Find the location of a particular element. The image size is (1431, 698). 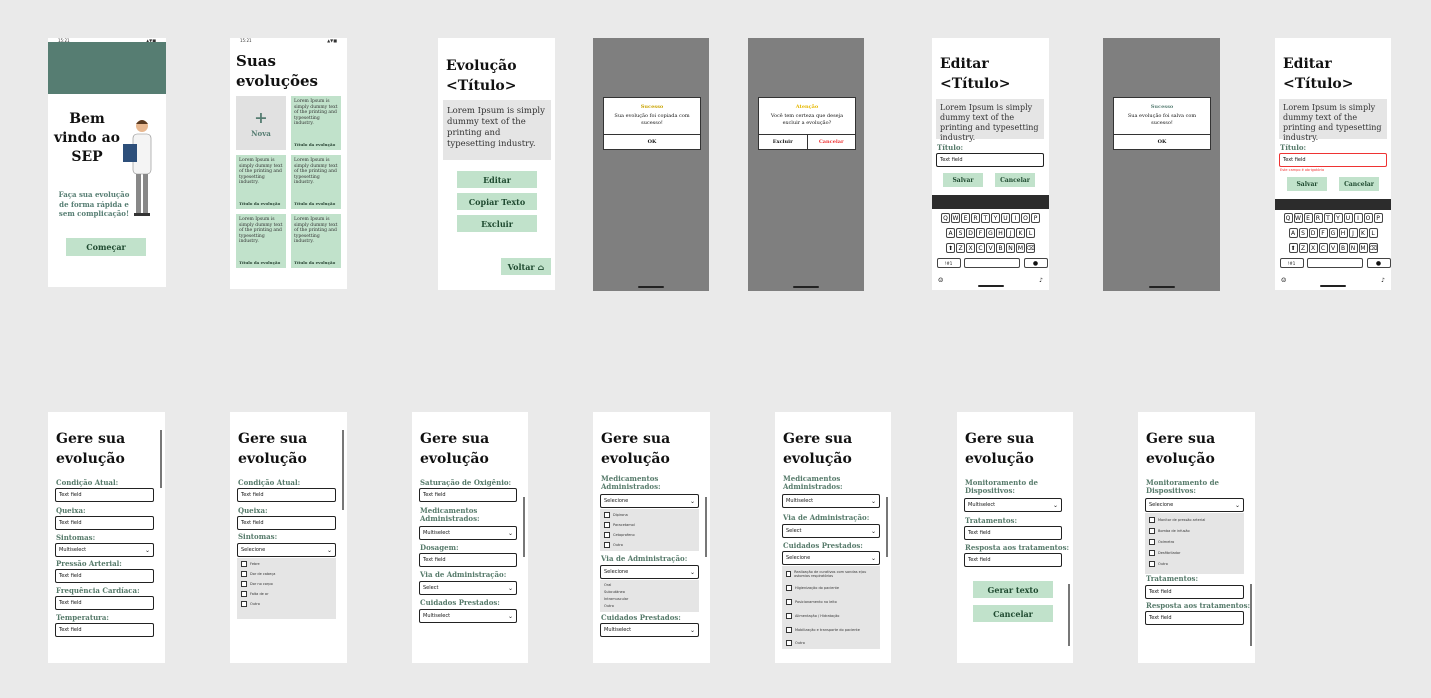

key: Y is located at coordinates (995, 218).